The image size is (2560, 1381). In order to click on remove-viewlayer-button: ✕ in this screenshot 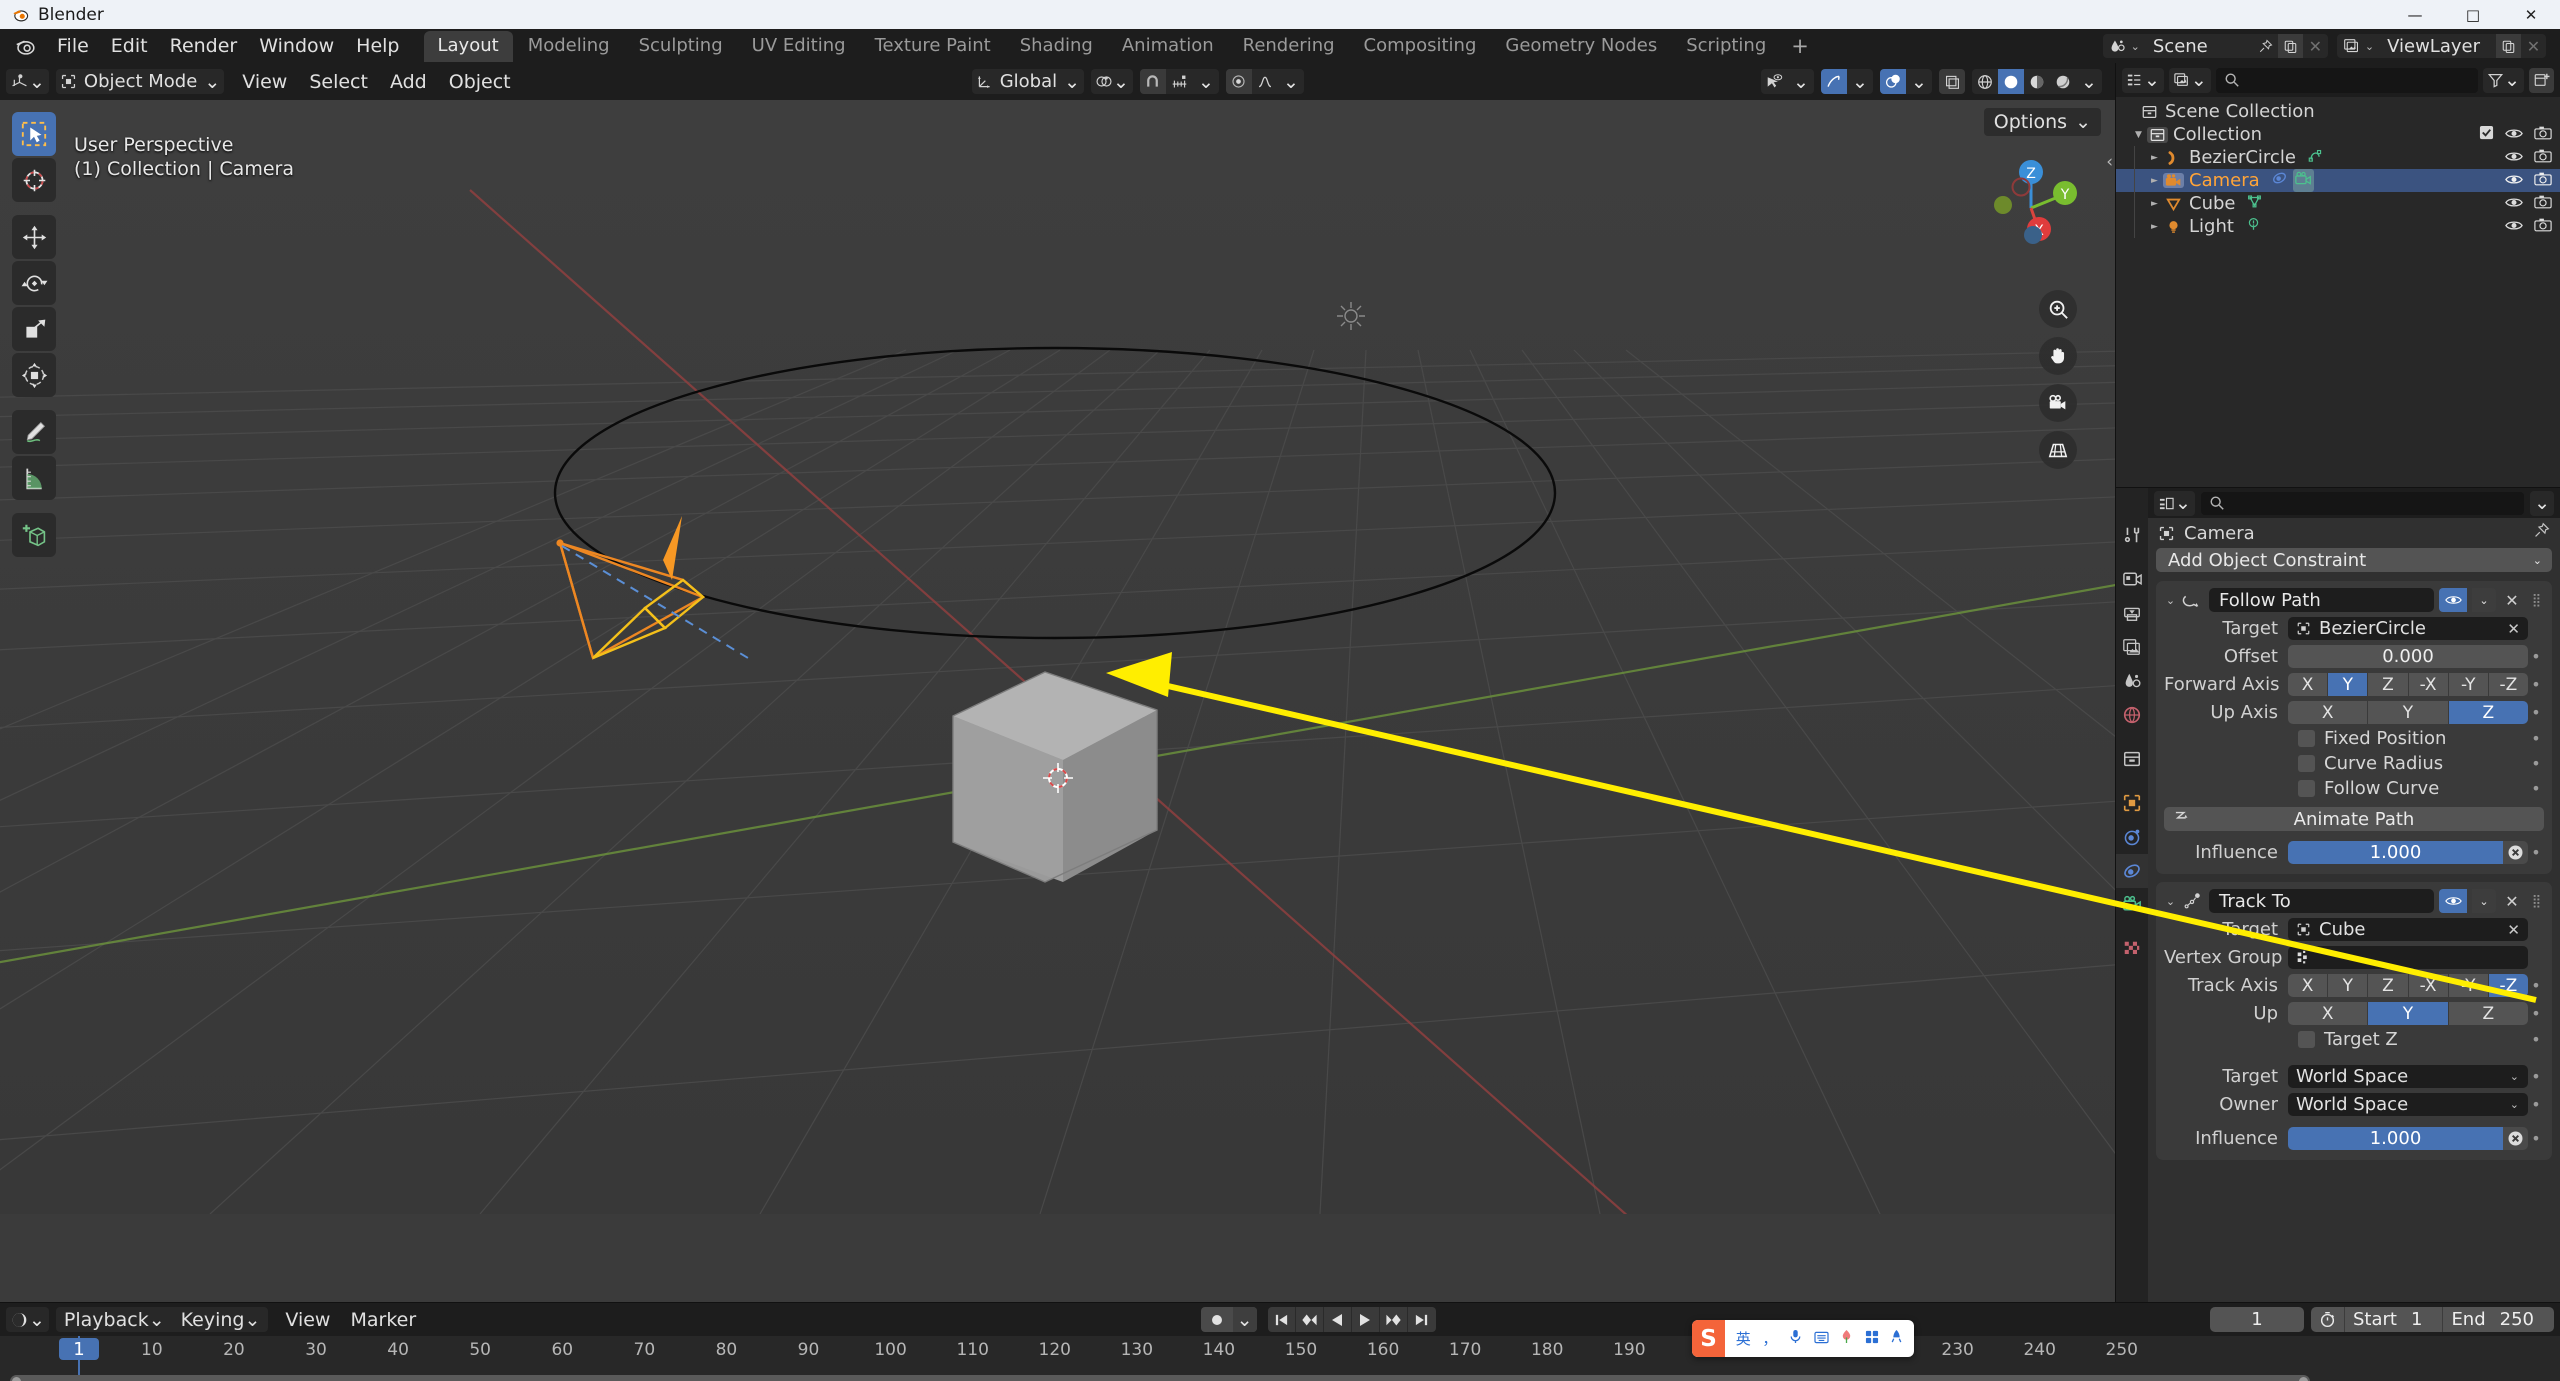, I will do `click(2533, 46)`.